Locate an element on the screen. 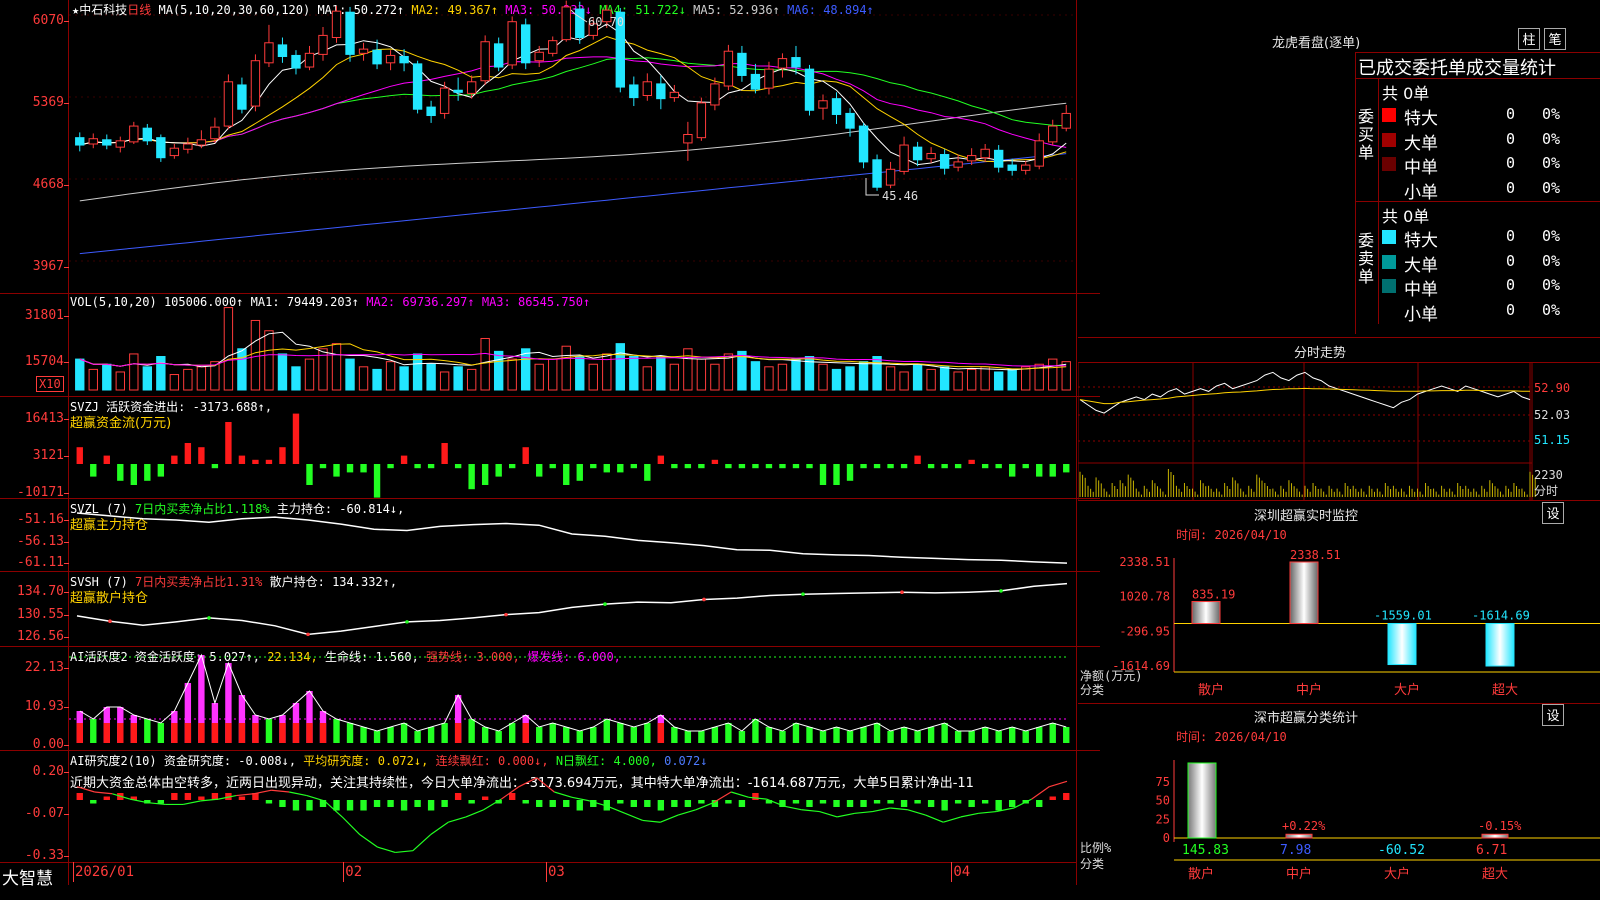 This screenshot has height=900, width=1600. volume-chart is located at coordinates (572, 344).